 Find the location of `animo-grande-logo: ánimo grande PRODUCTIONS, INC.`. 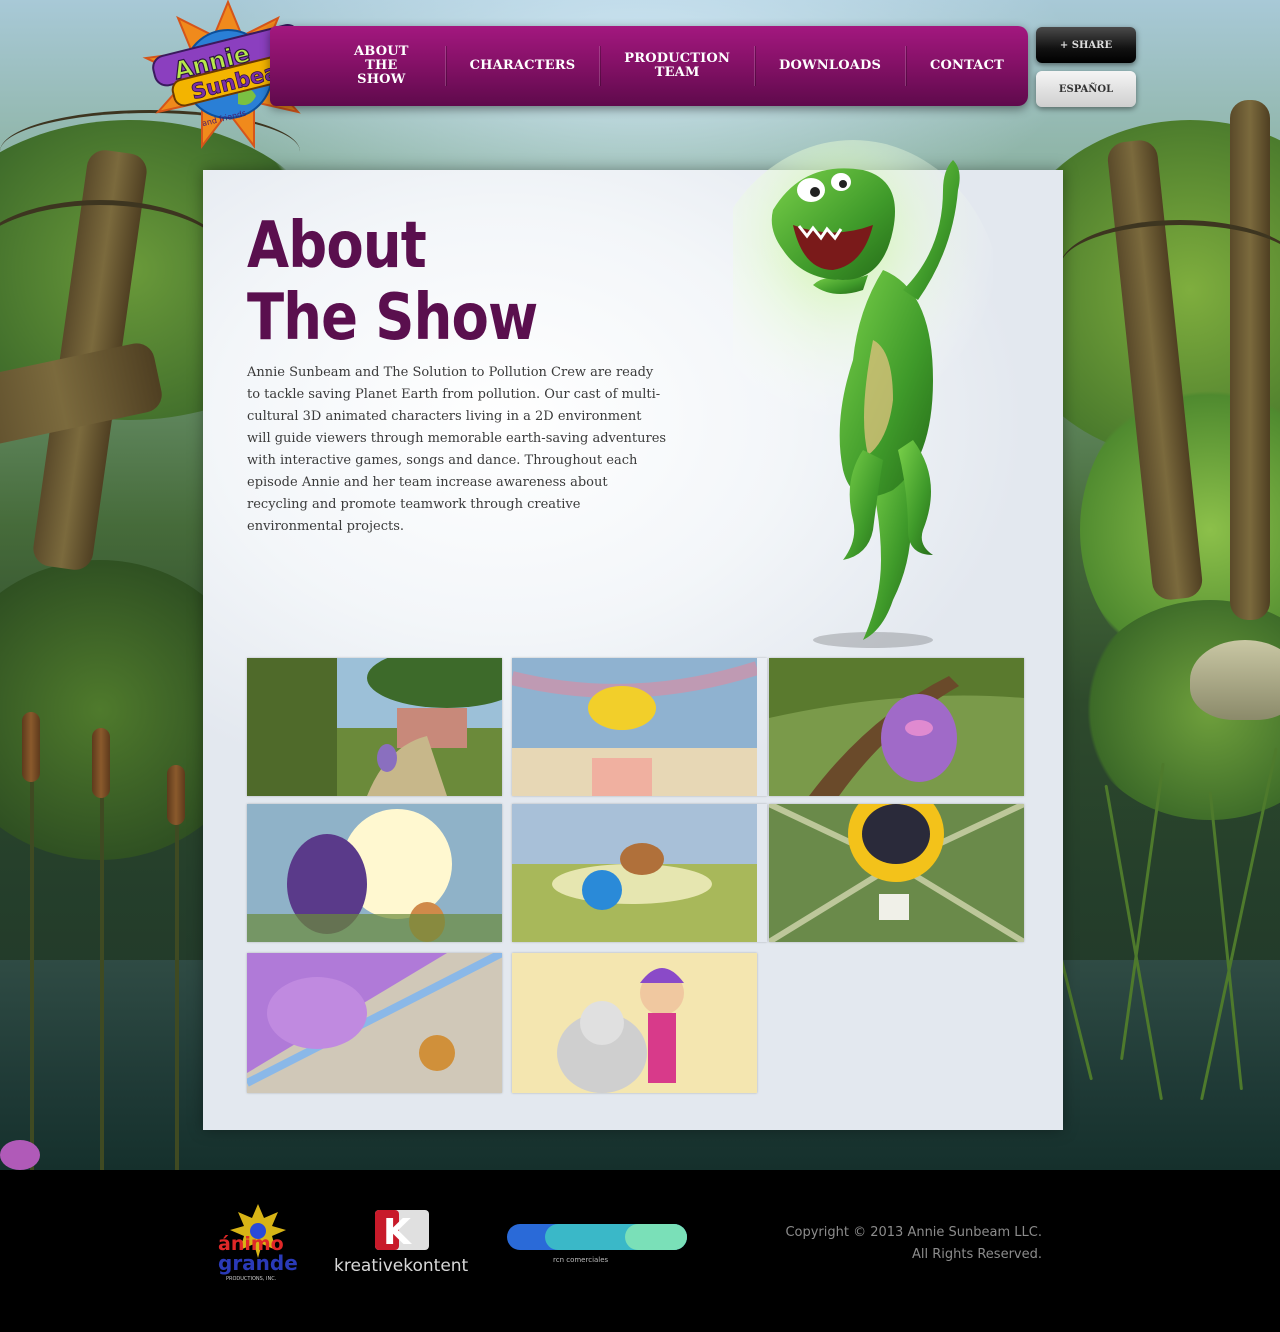

animo-grande-logo: ánimo grande PRODUCTIONS, INC. is located at coordinates (258, 1244).